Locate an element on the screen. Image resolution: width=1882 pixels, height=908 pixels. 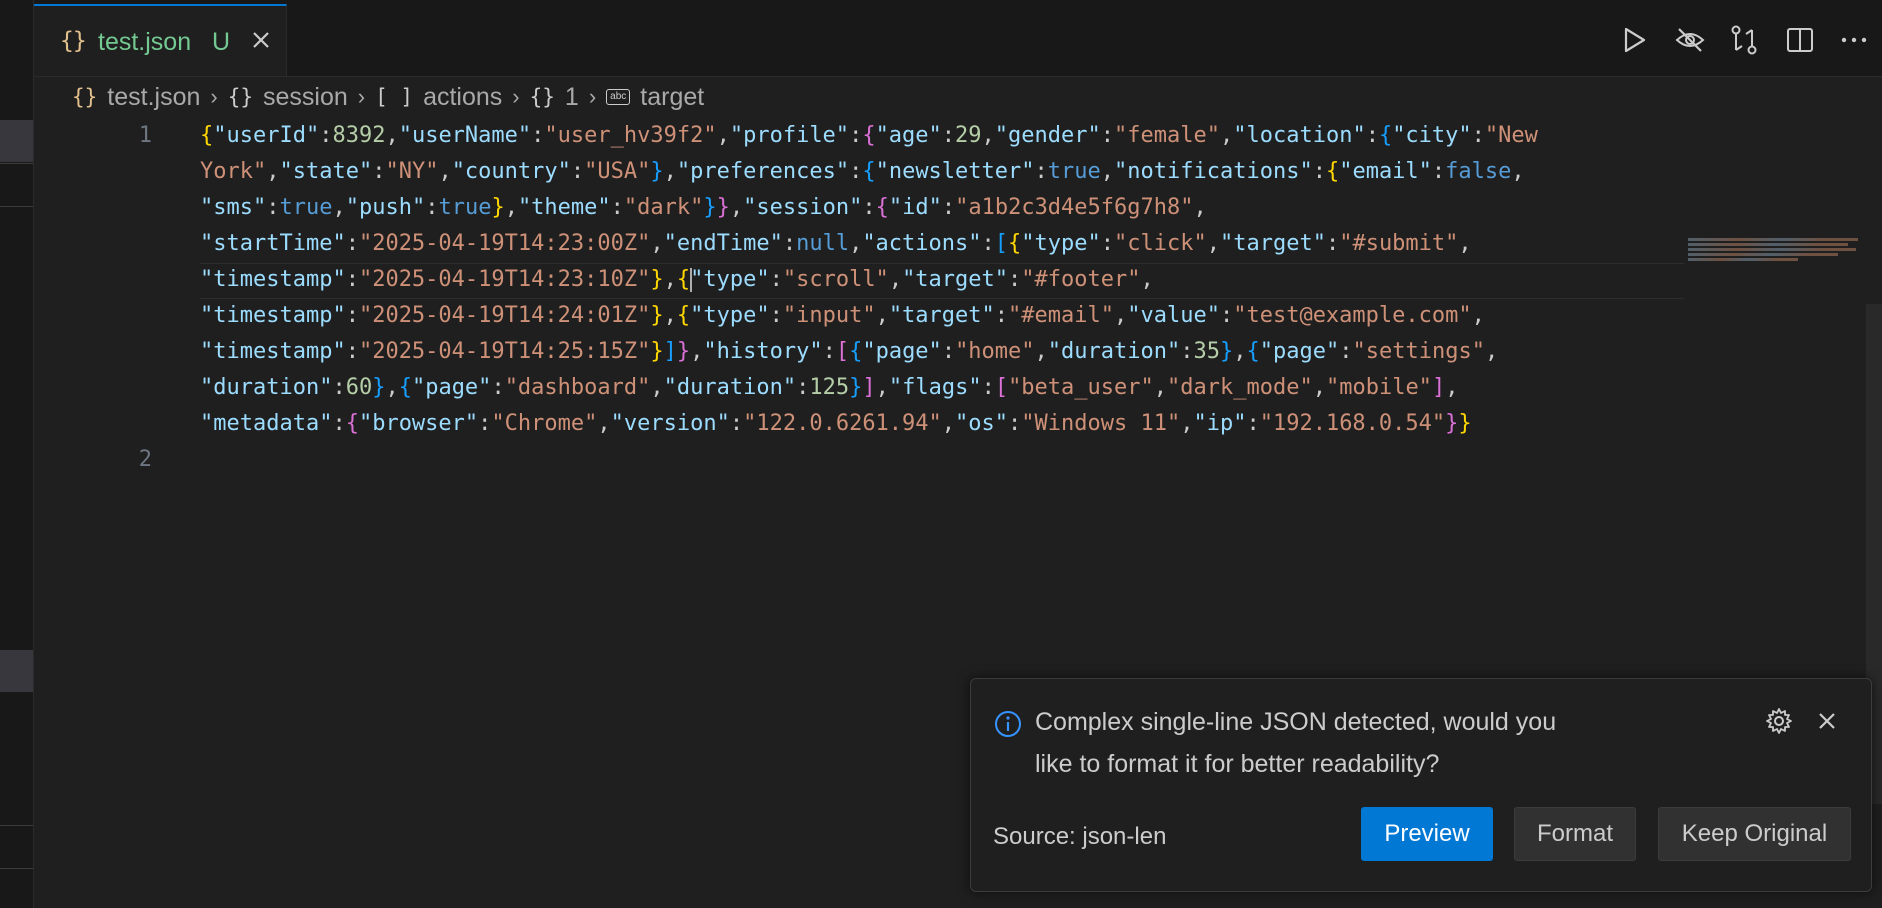
untracked-badge: U is located at coordinates (221, 42).